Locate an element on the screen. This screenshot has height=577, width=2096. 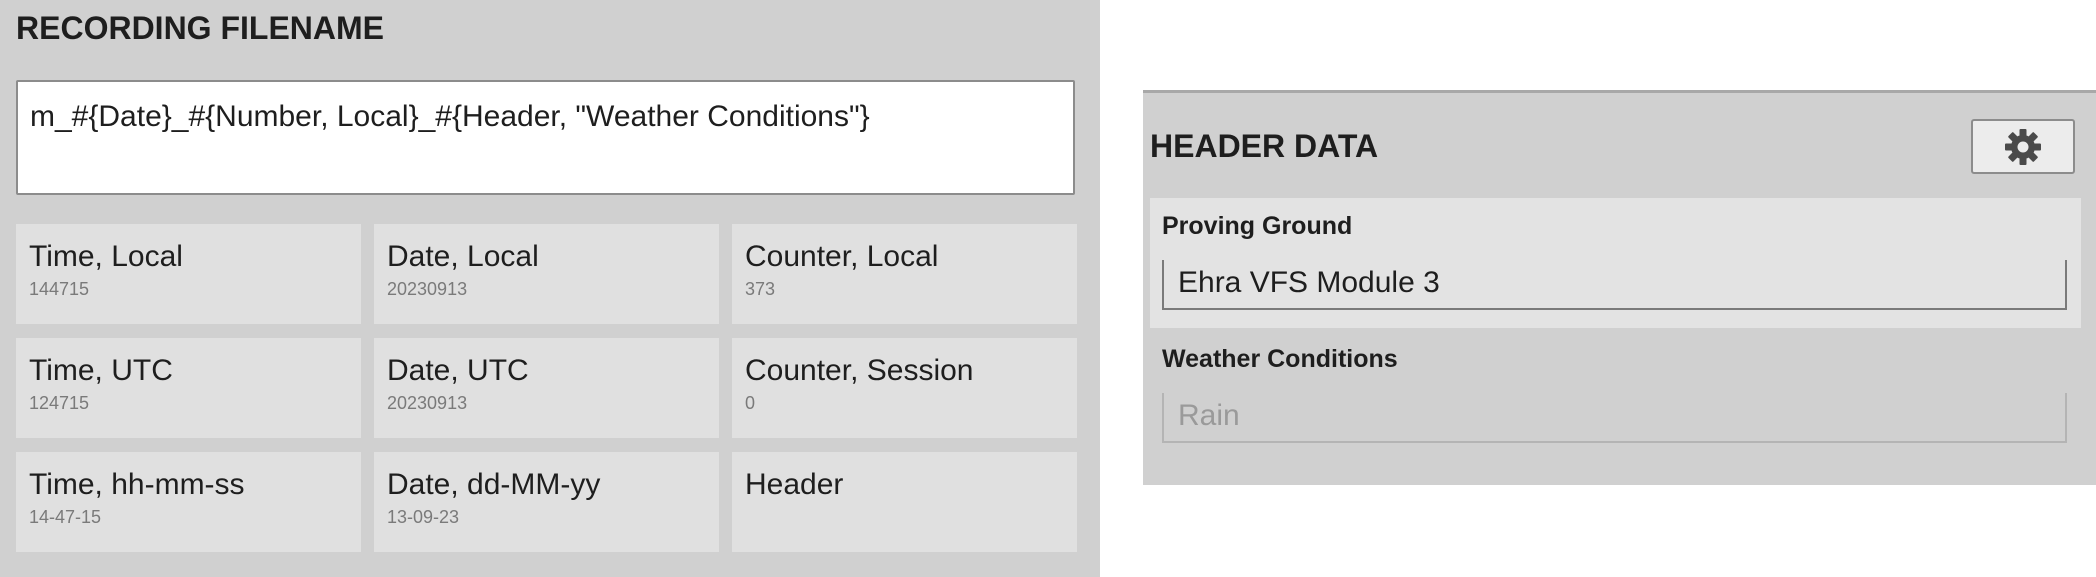
tile-label: Counter, Local is located at coordinates (842, 256).